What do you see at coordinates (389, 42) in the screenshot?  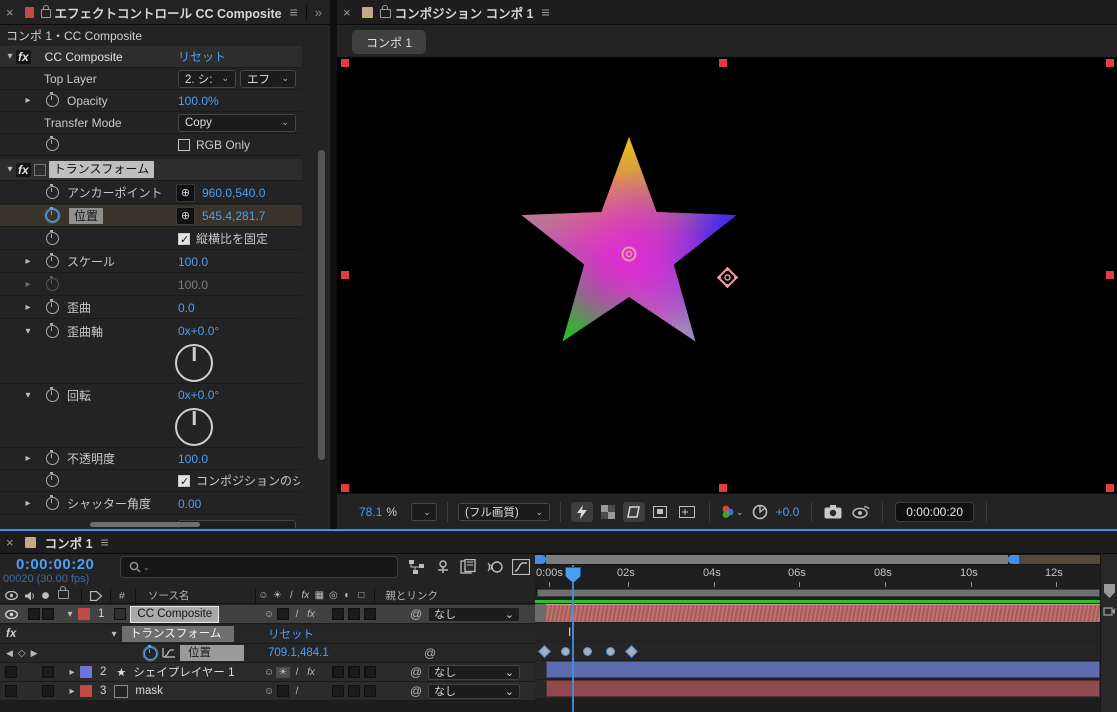 I see `viewer-comp-tab: コンポ 1` at bounding box center [389, 42].